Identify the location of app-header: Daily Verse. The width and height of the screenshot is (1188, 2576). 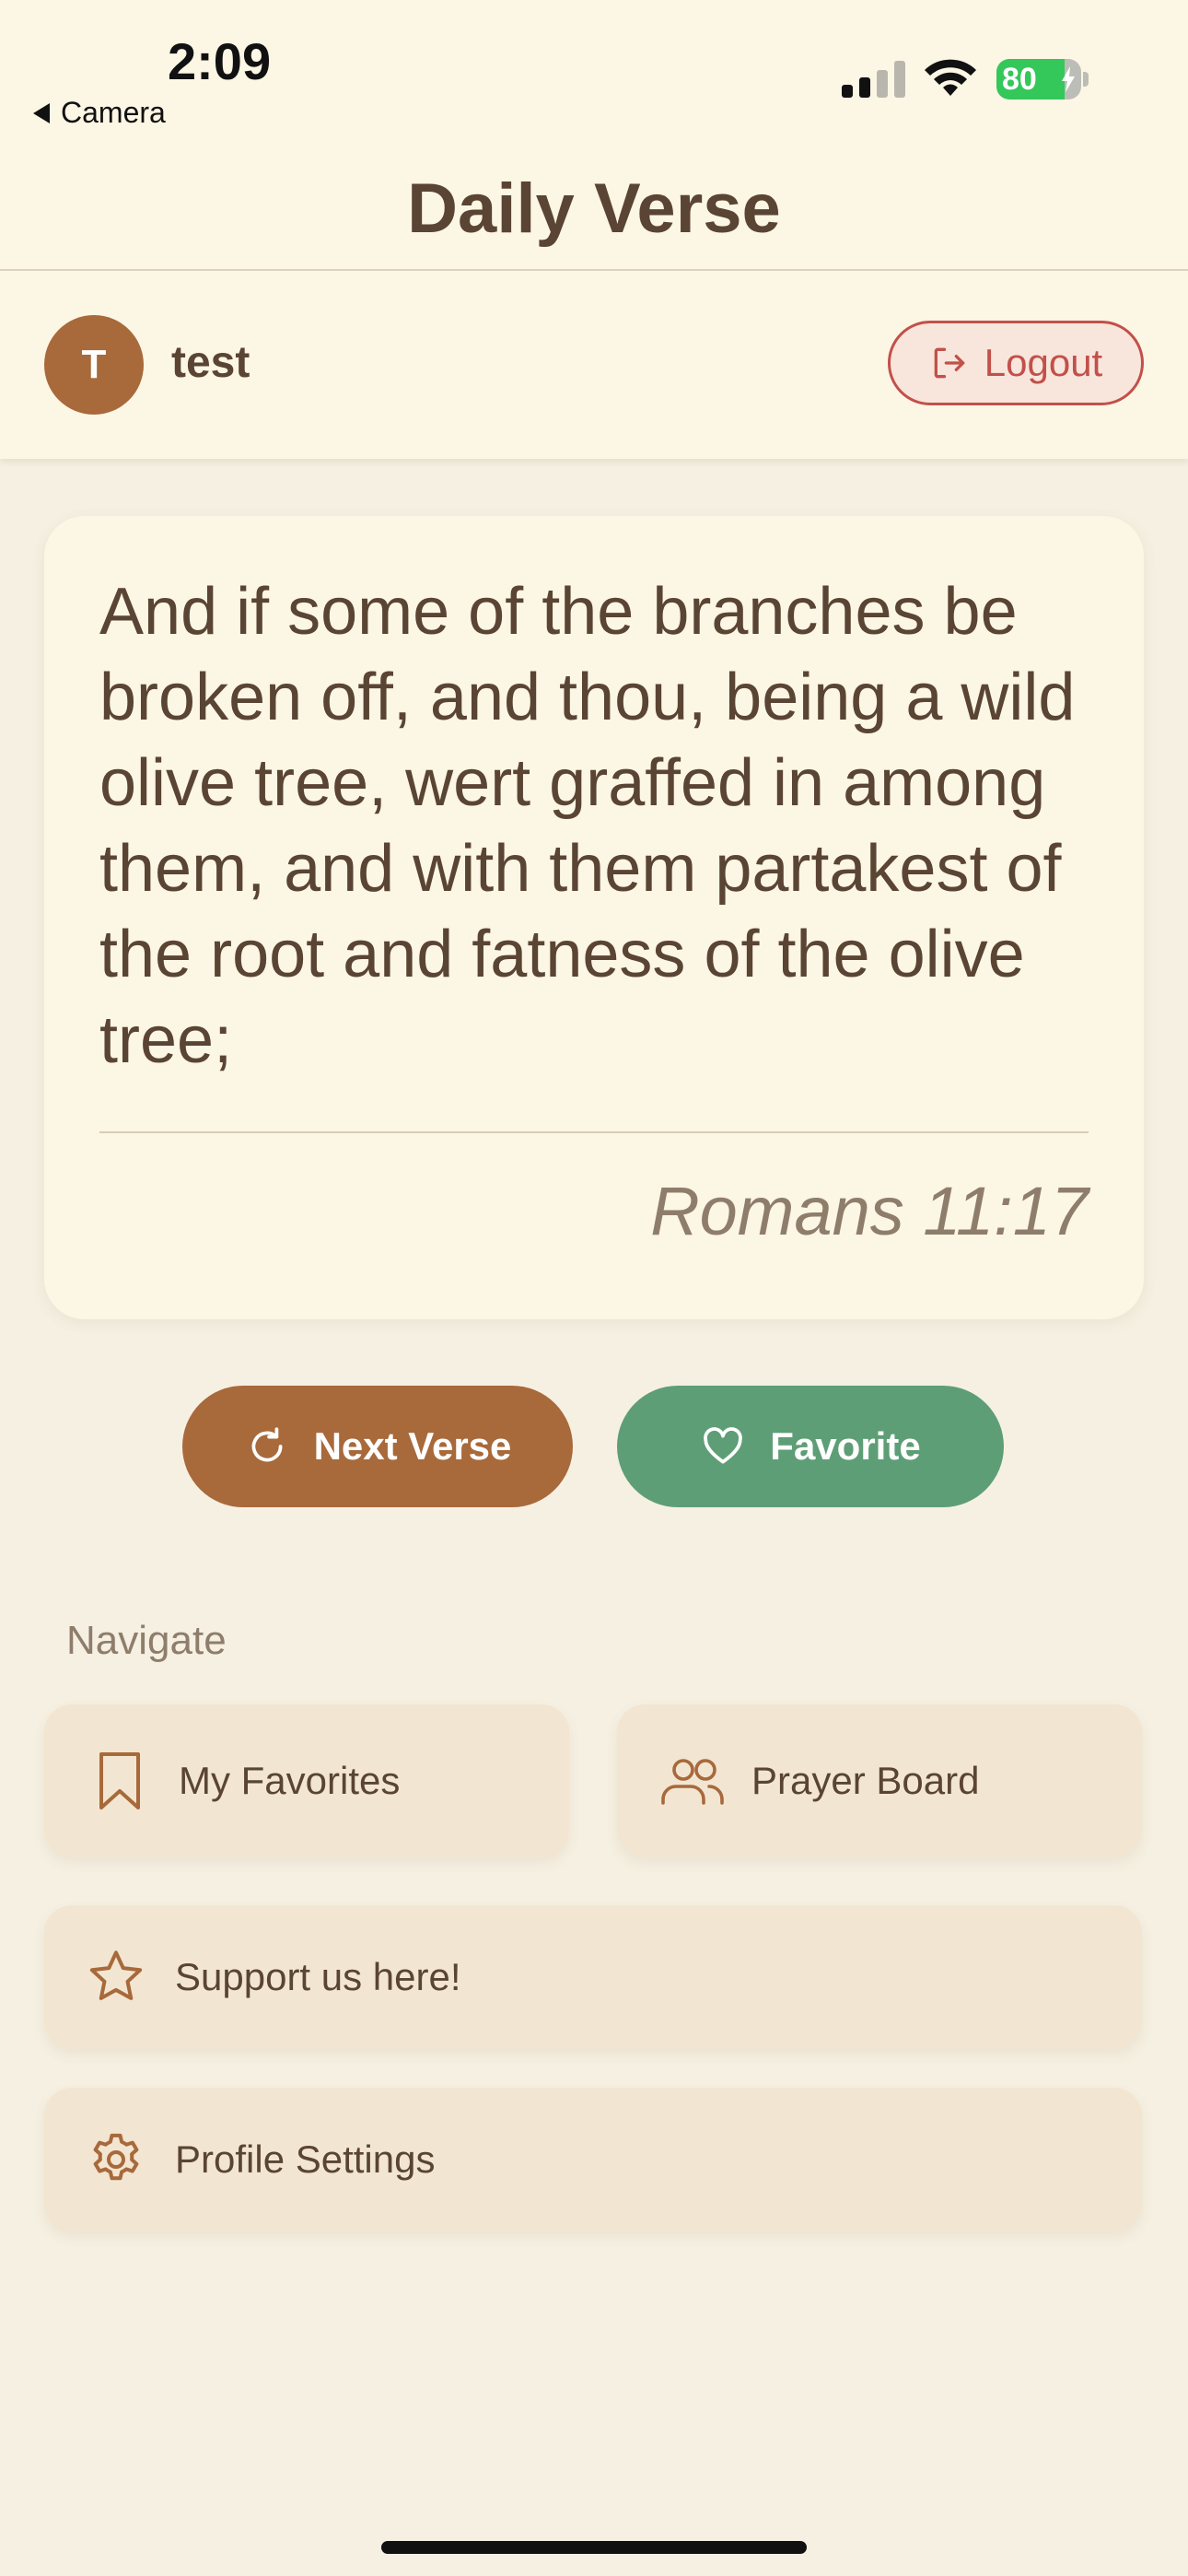
(594, 209).